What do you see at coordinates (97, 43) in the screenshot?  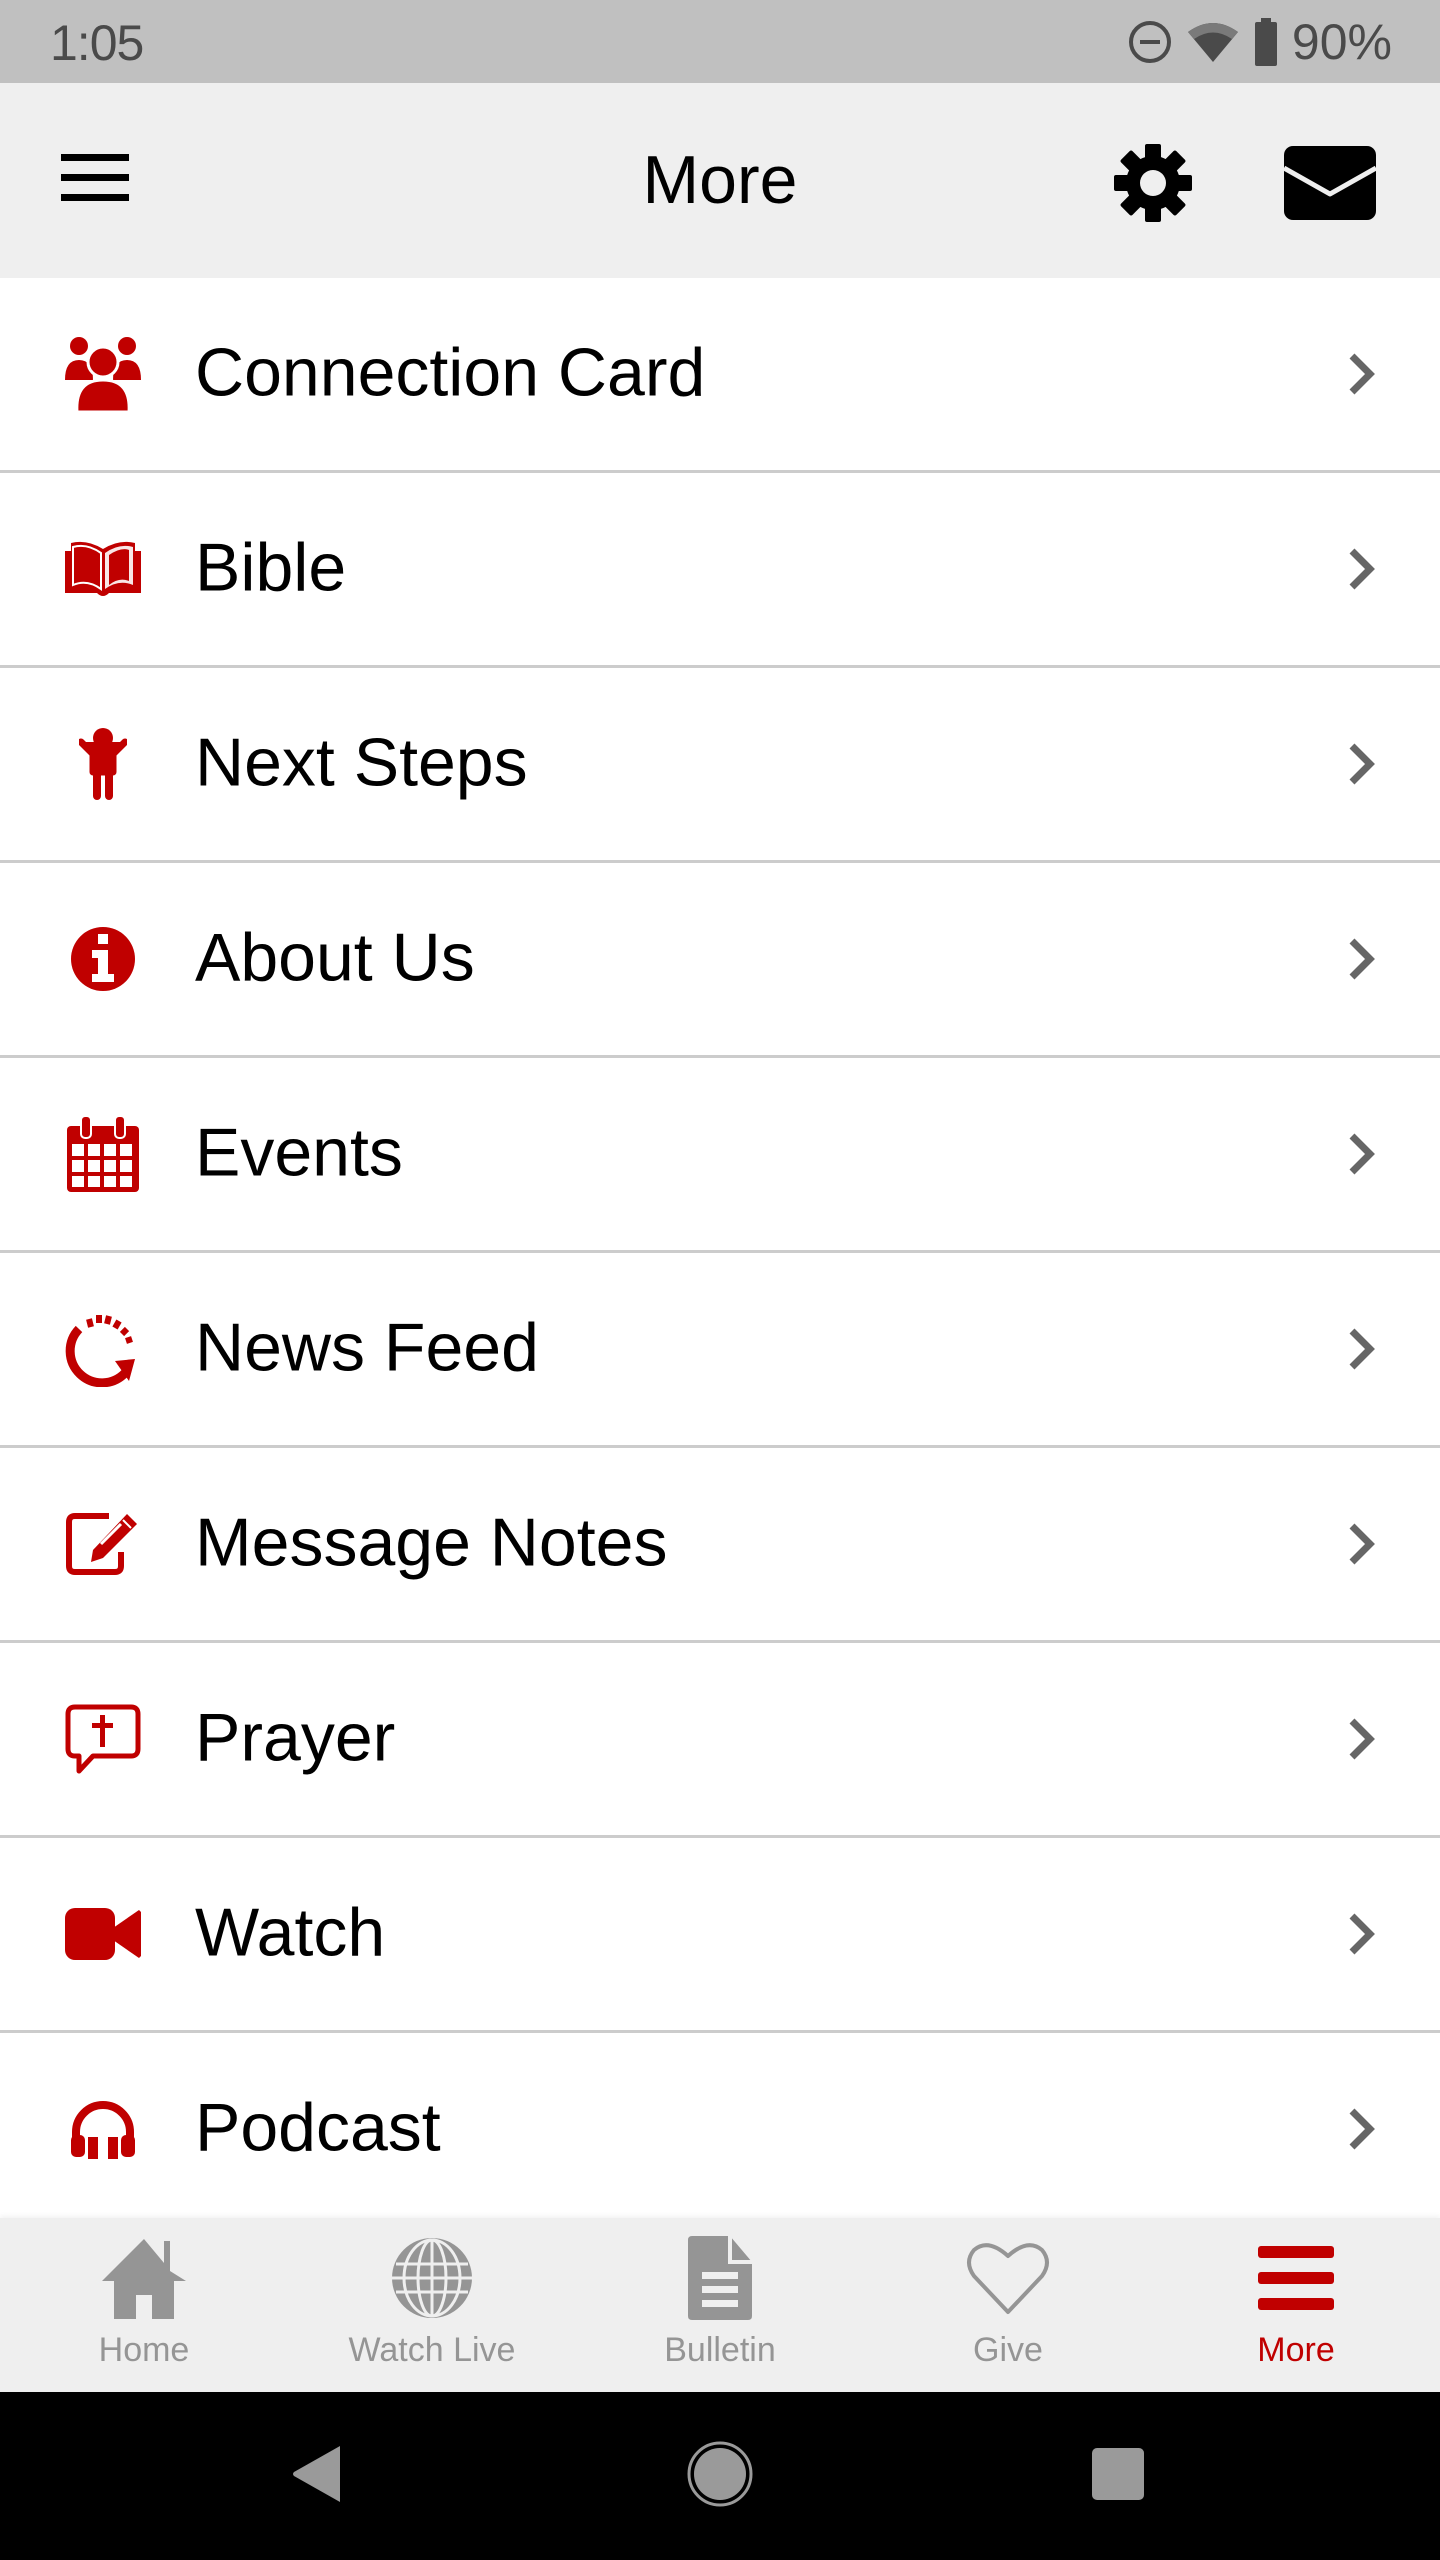 I see `status-time: 1:05` at bounding box center [97, 43].